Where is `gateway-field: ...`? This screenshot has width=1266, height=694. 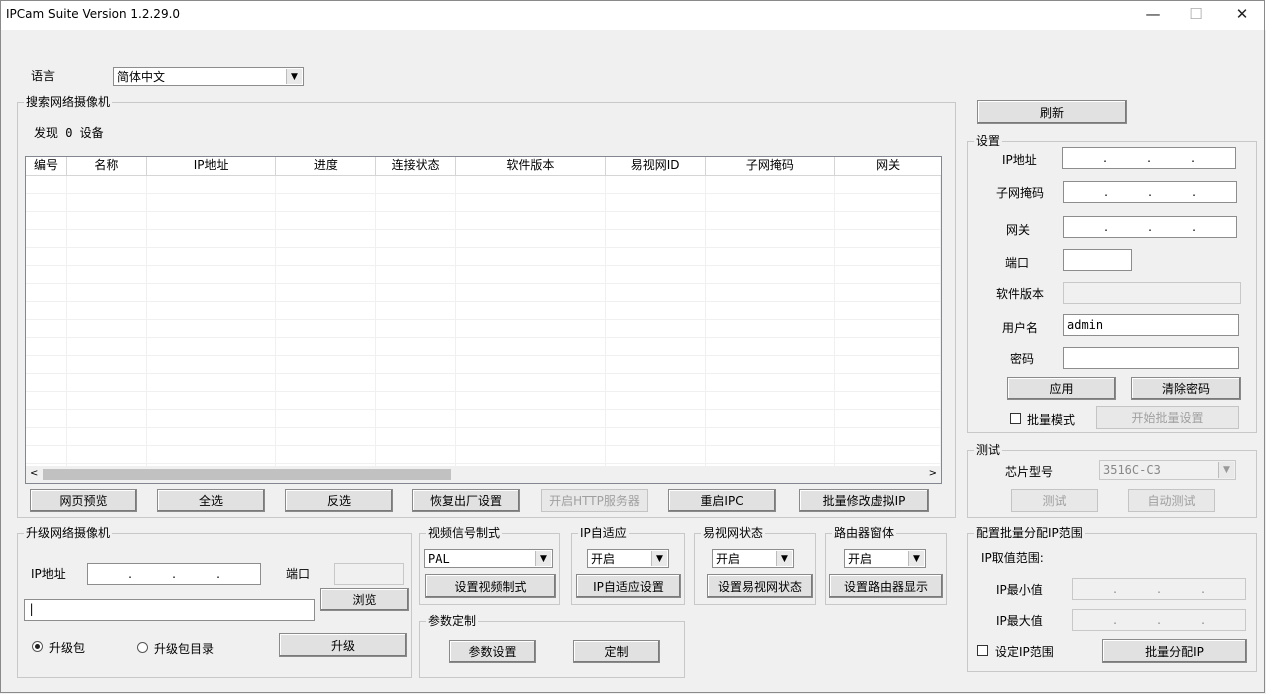
gateway-field: ... is located at coordinates (1150, 227).